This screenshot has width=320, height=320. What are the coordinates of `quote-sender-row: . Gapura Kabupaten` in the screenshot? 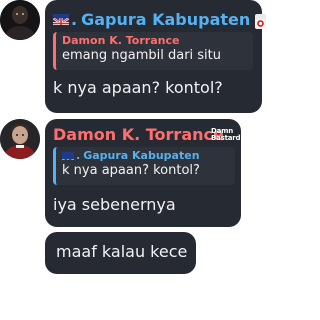 It's located at (148, 155).